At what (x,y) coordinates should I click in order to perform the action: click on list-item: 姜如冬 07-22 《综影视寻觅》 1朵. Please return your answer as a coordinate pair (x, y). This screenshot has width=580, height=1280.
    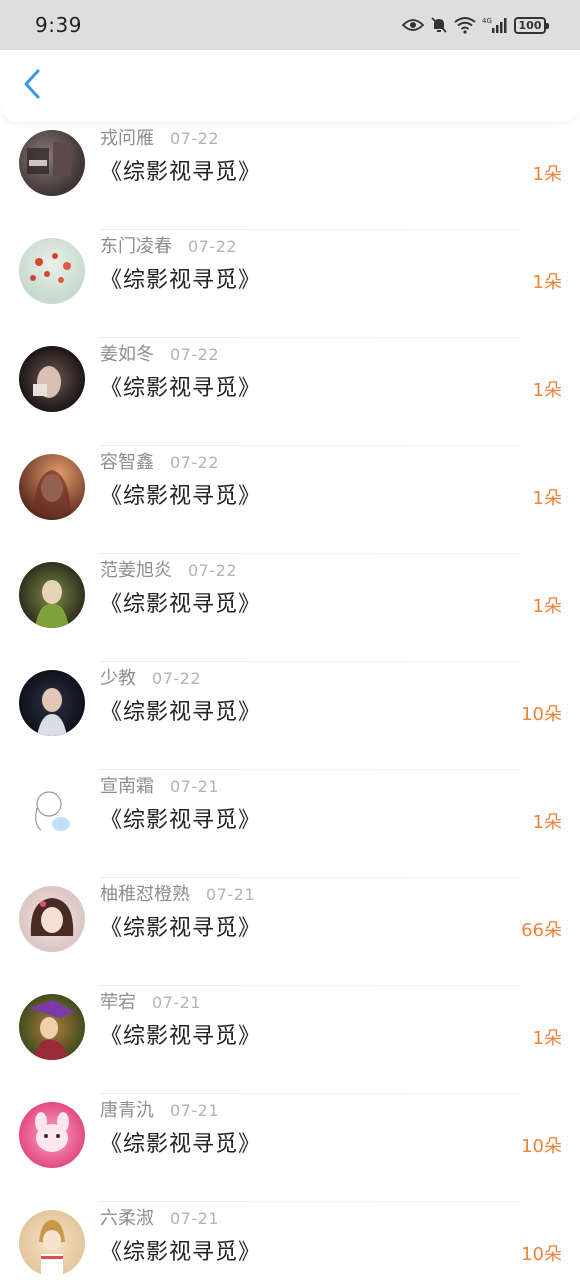
    Looking at the image, I should click on (290, 392).